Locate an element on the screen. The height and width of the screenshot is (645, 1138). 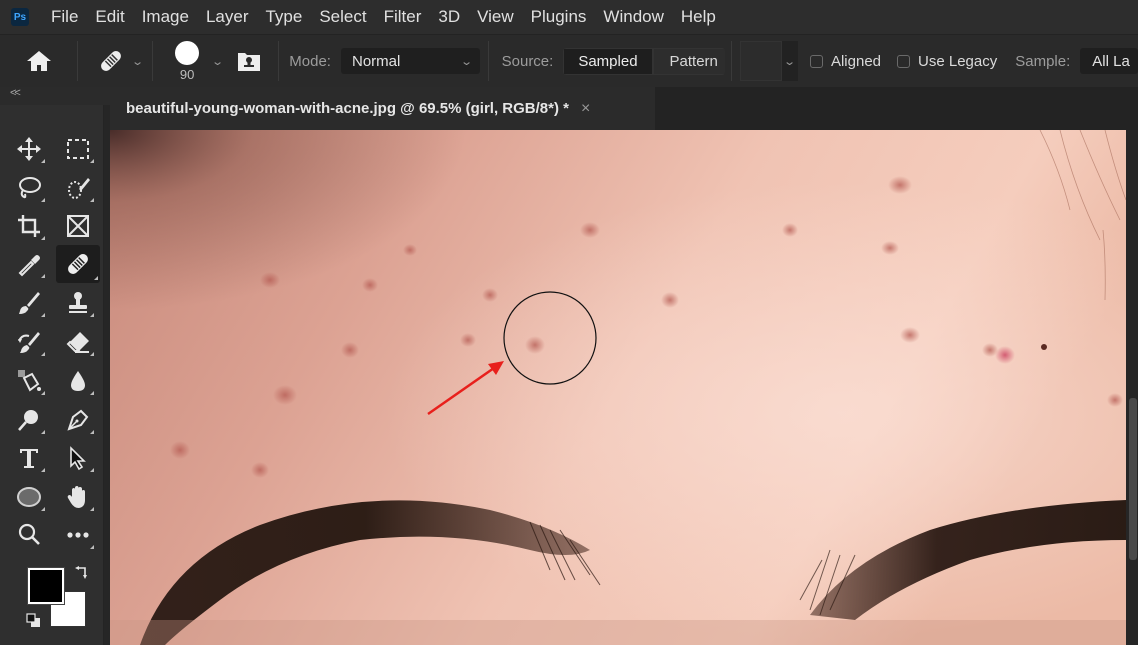
home-icon is located at coordinates (38, 61).